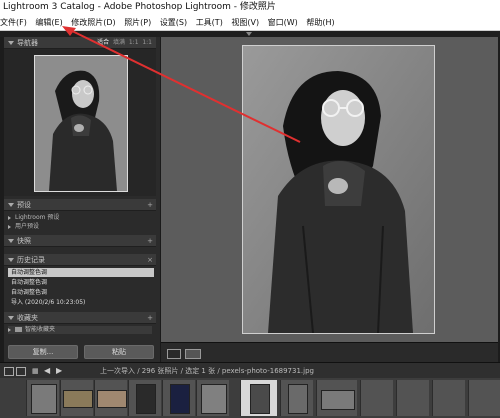  What do you see at coordinates (119, 352) in the screenshot?
I see `paste-button: 粘贴` at bounding box center [119, 352].